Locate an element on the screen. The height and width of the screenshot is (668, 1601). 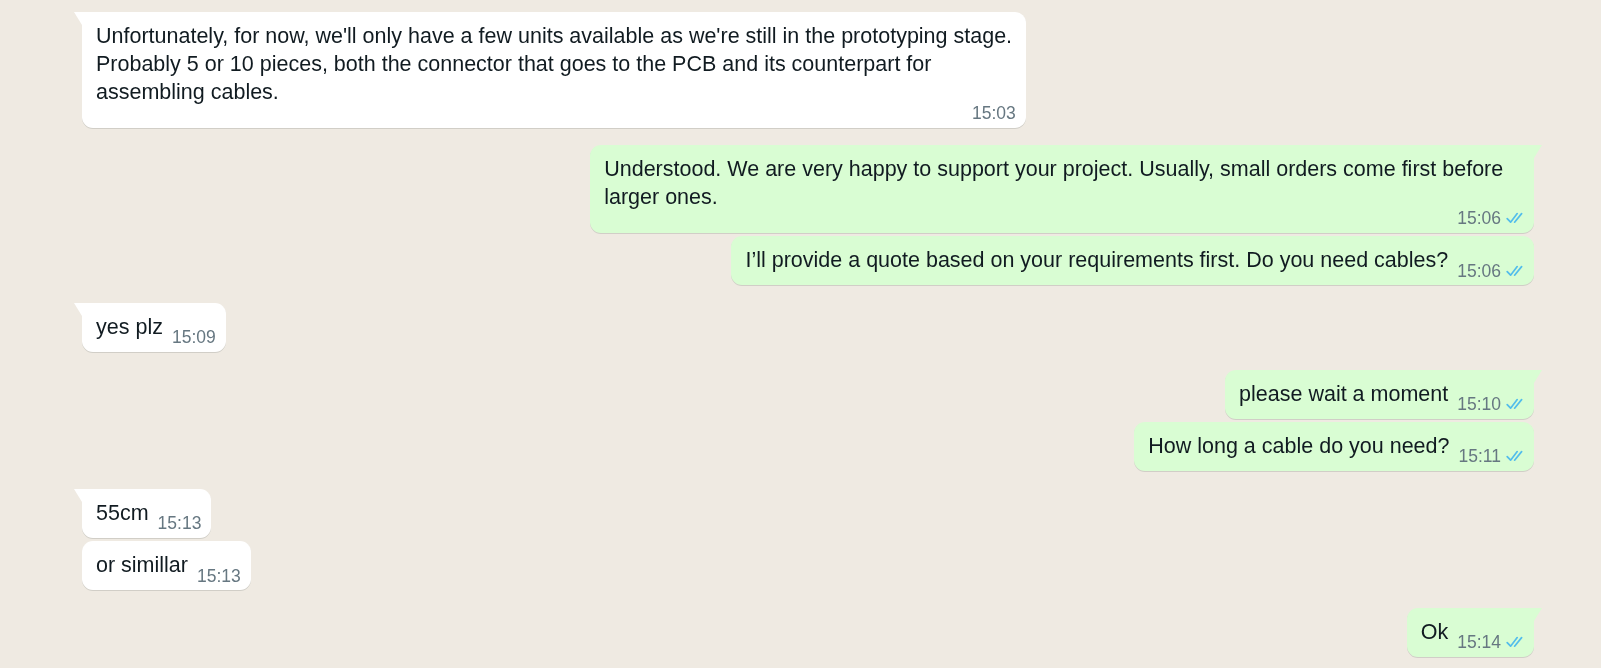
message-time: 15:14 is located at coordinates (1479, 642).